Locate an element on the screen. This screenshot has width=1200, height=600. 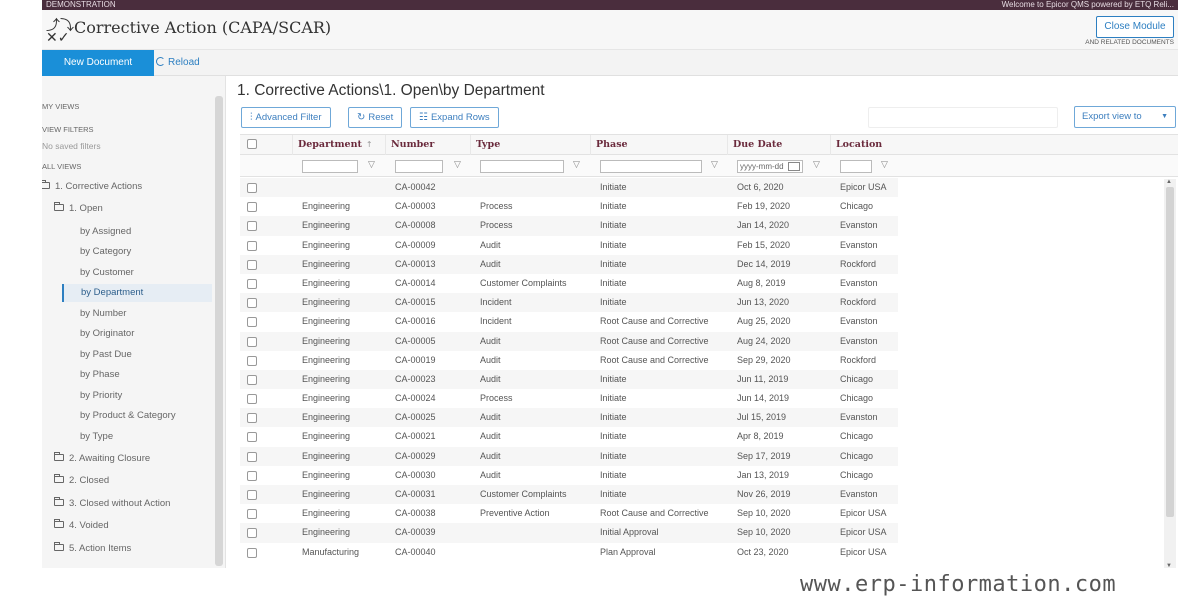
sidebar-item: 1. Corrective Actions is located at coordinates (92, 187).